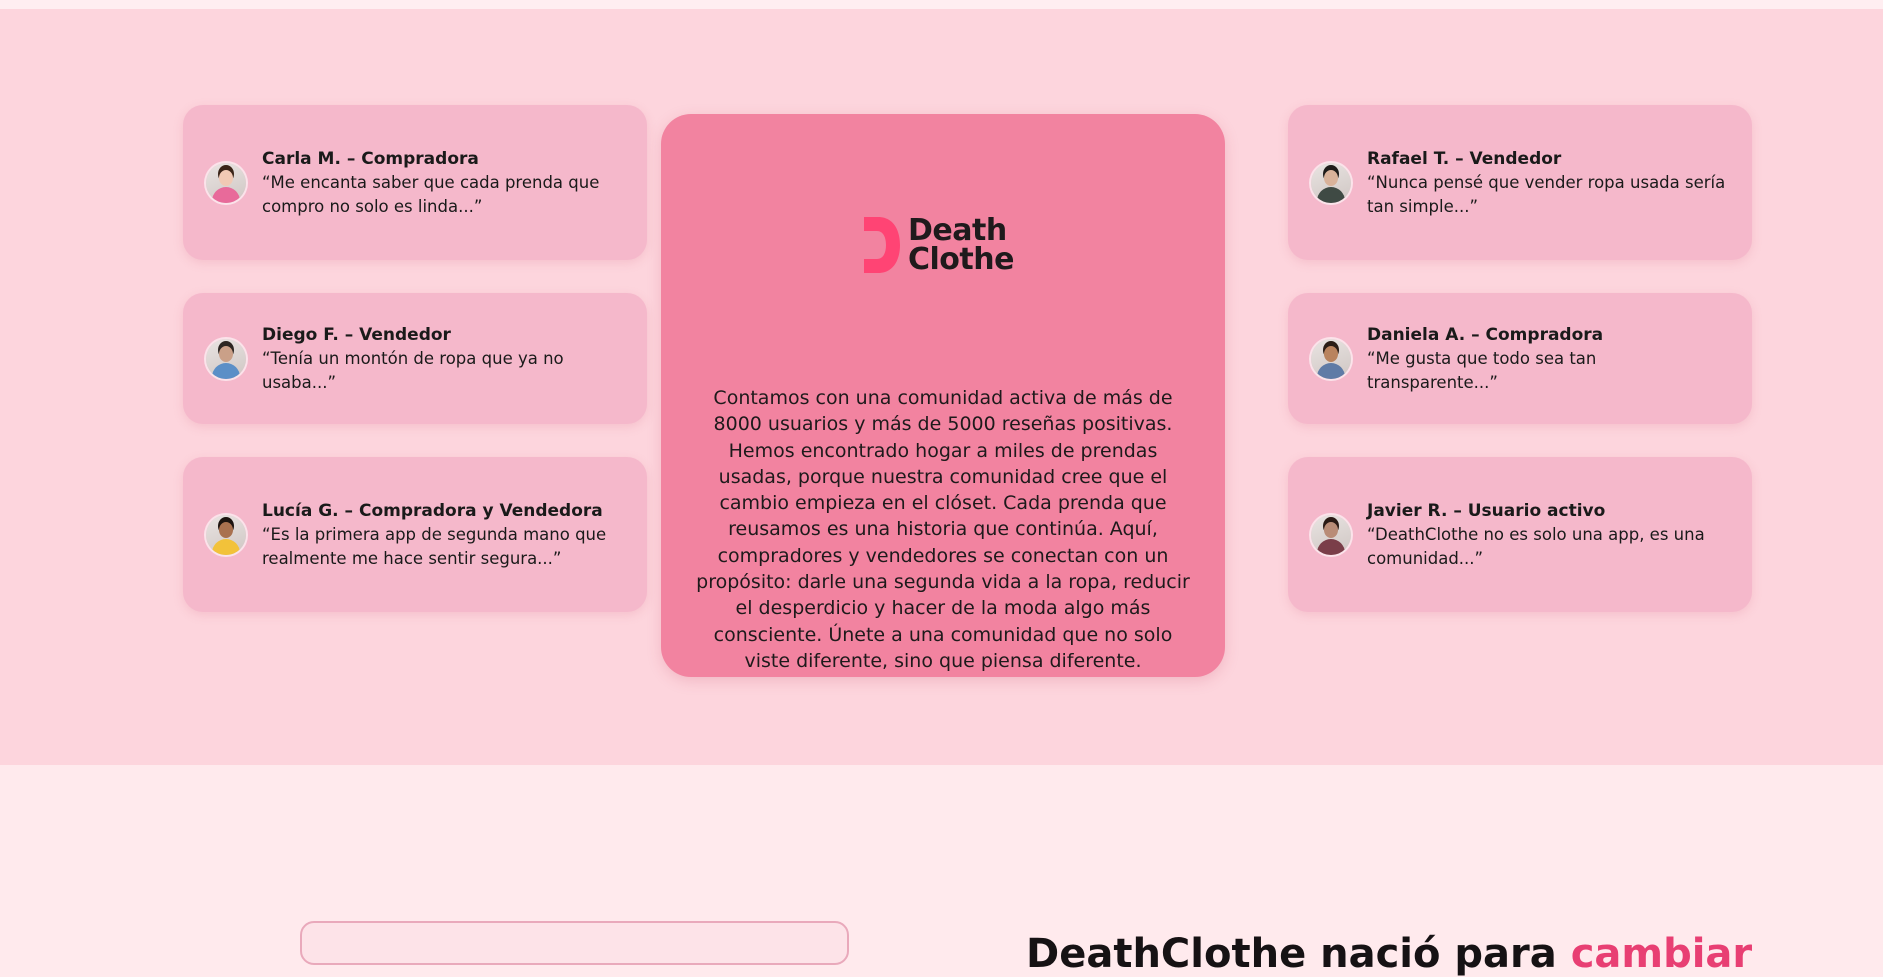 Image resolution: width=1883 pixels, height=977 pixels. I want to click on logo-word-2: Clothe, so click(961, 259).